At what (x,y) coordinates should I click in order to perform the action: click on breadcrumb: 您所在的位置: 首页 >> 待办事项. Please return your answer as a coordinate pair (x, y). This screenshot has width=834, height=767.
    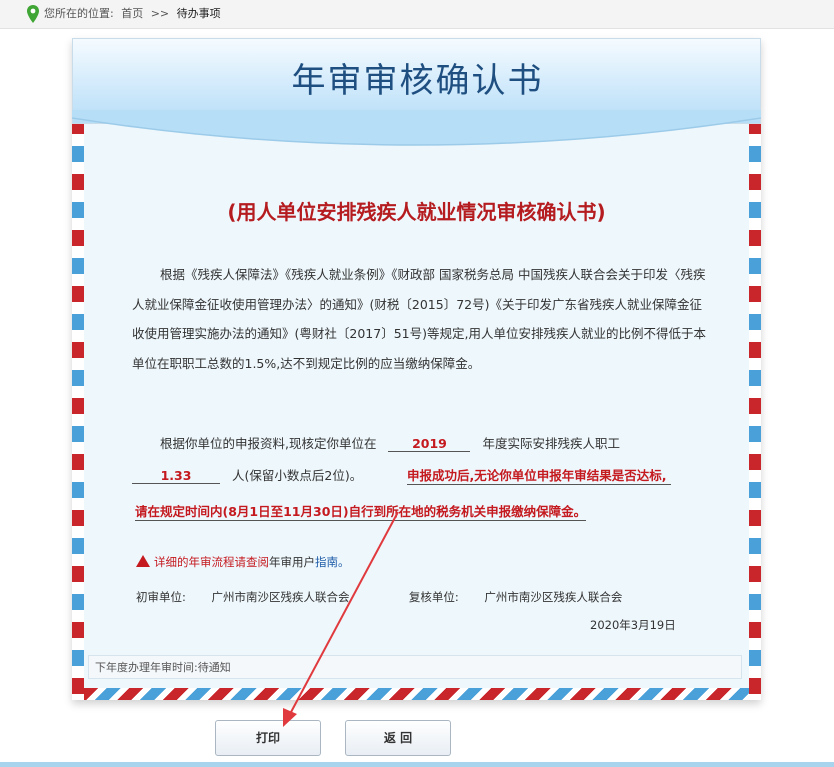
    Looking at the image, I should click on (134, 14).